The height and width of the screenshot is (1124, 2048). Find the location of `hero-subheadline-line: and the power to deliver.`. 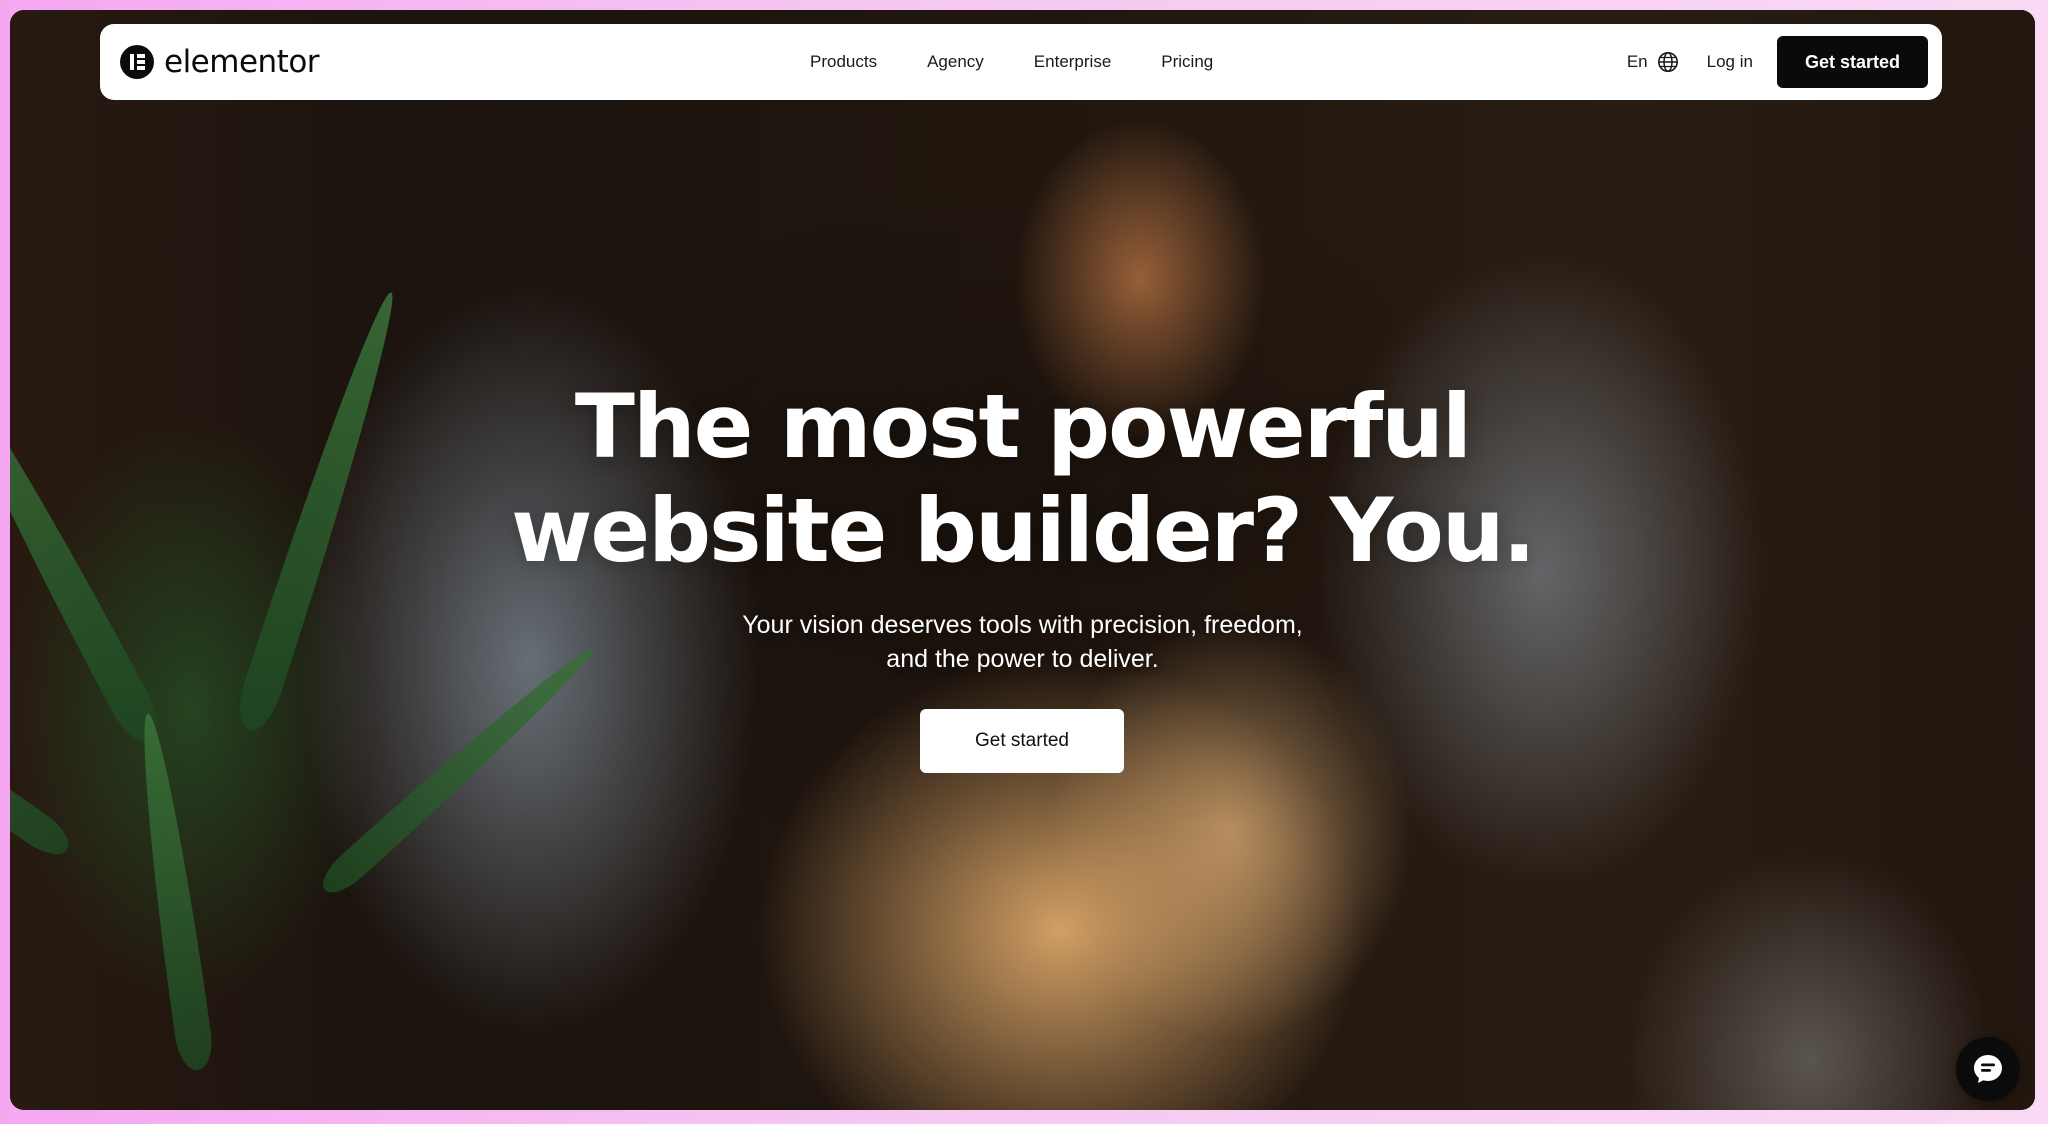

hero-subheadline-line: and the power to deliver. is located at coordinates (1022, 659).